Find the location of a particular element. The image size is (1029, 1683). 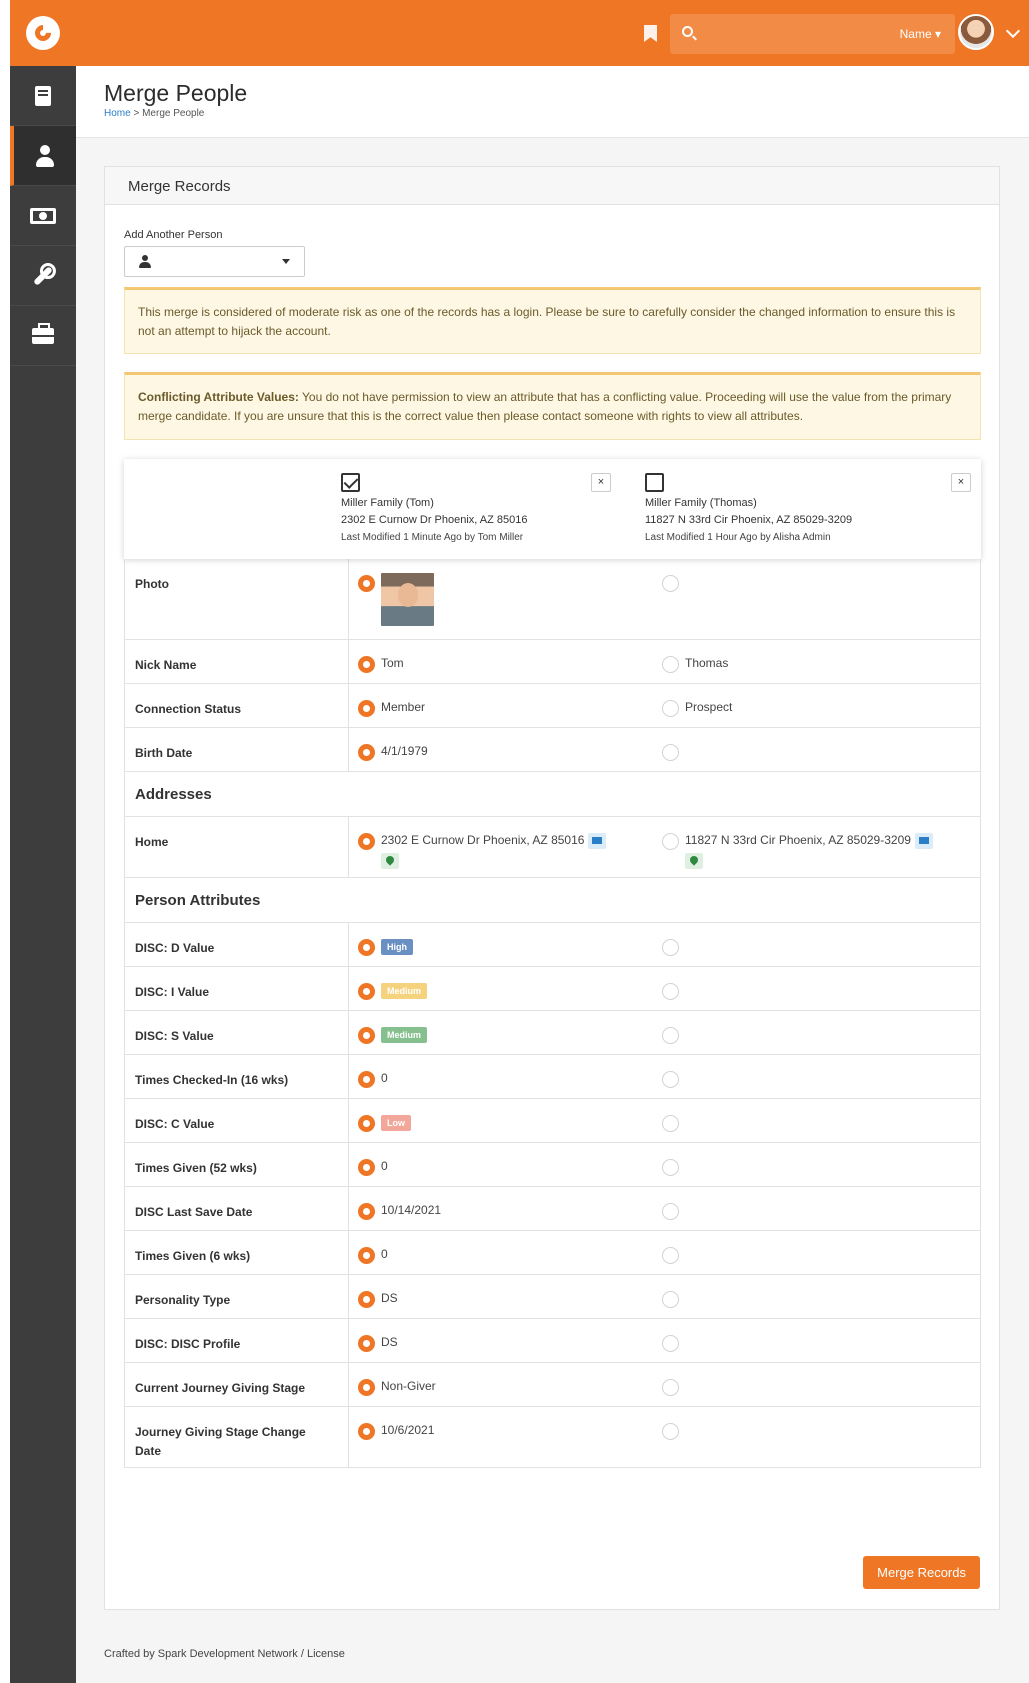

row-label: Photo is located at coordinates (152, 584).